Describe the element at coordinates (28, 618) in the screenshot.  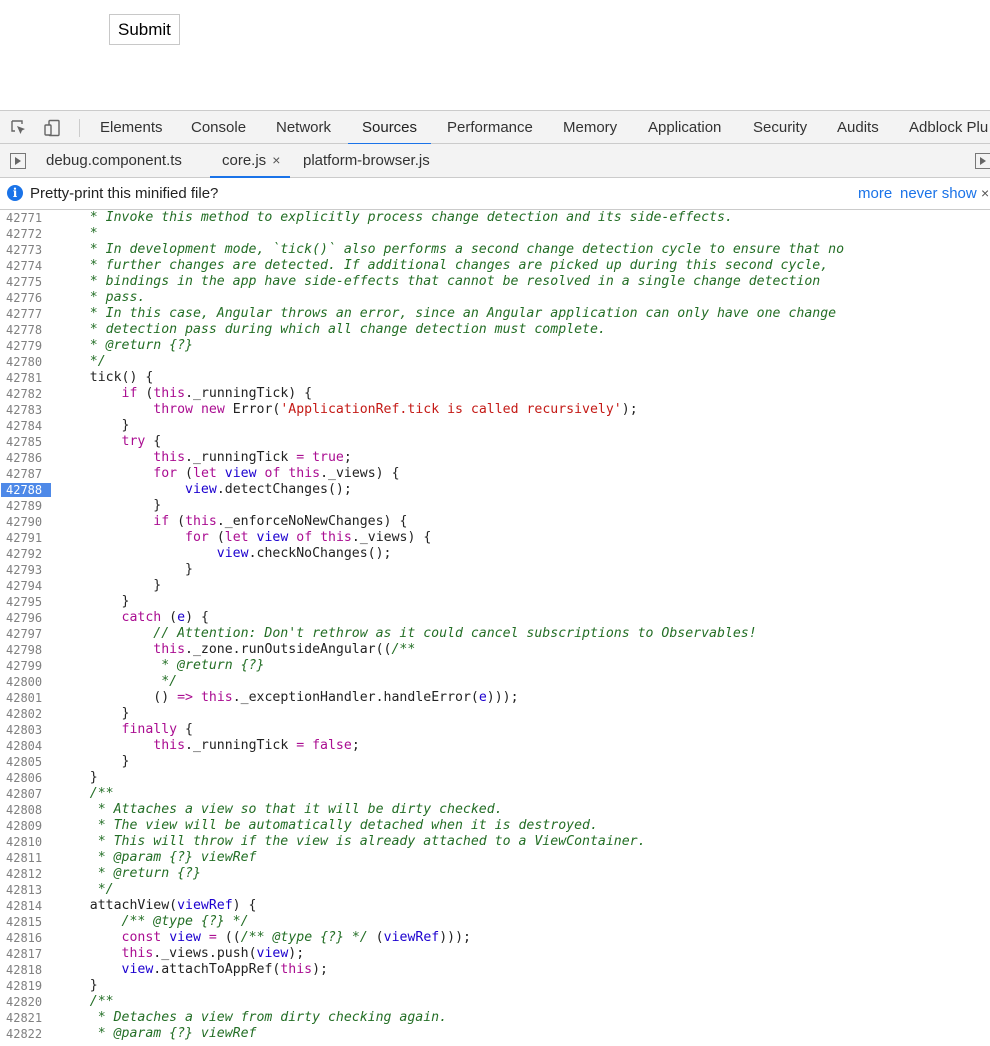
I see `line-number: 42796` at that location.